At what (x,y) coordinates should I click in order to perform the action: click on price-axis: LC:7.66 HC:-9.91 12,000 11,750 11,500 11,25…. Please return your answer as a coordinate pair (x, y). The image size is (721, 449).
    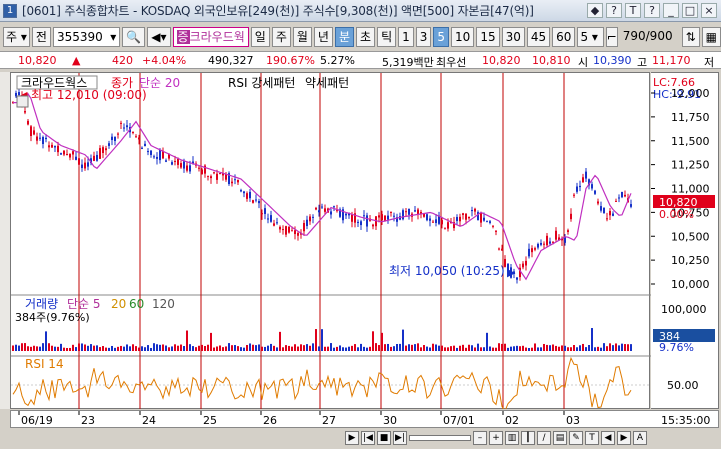
    Looking at the image, I should click on (685, 240).